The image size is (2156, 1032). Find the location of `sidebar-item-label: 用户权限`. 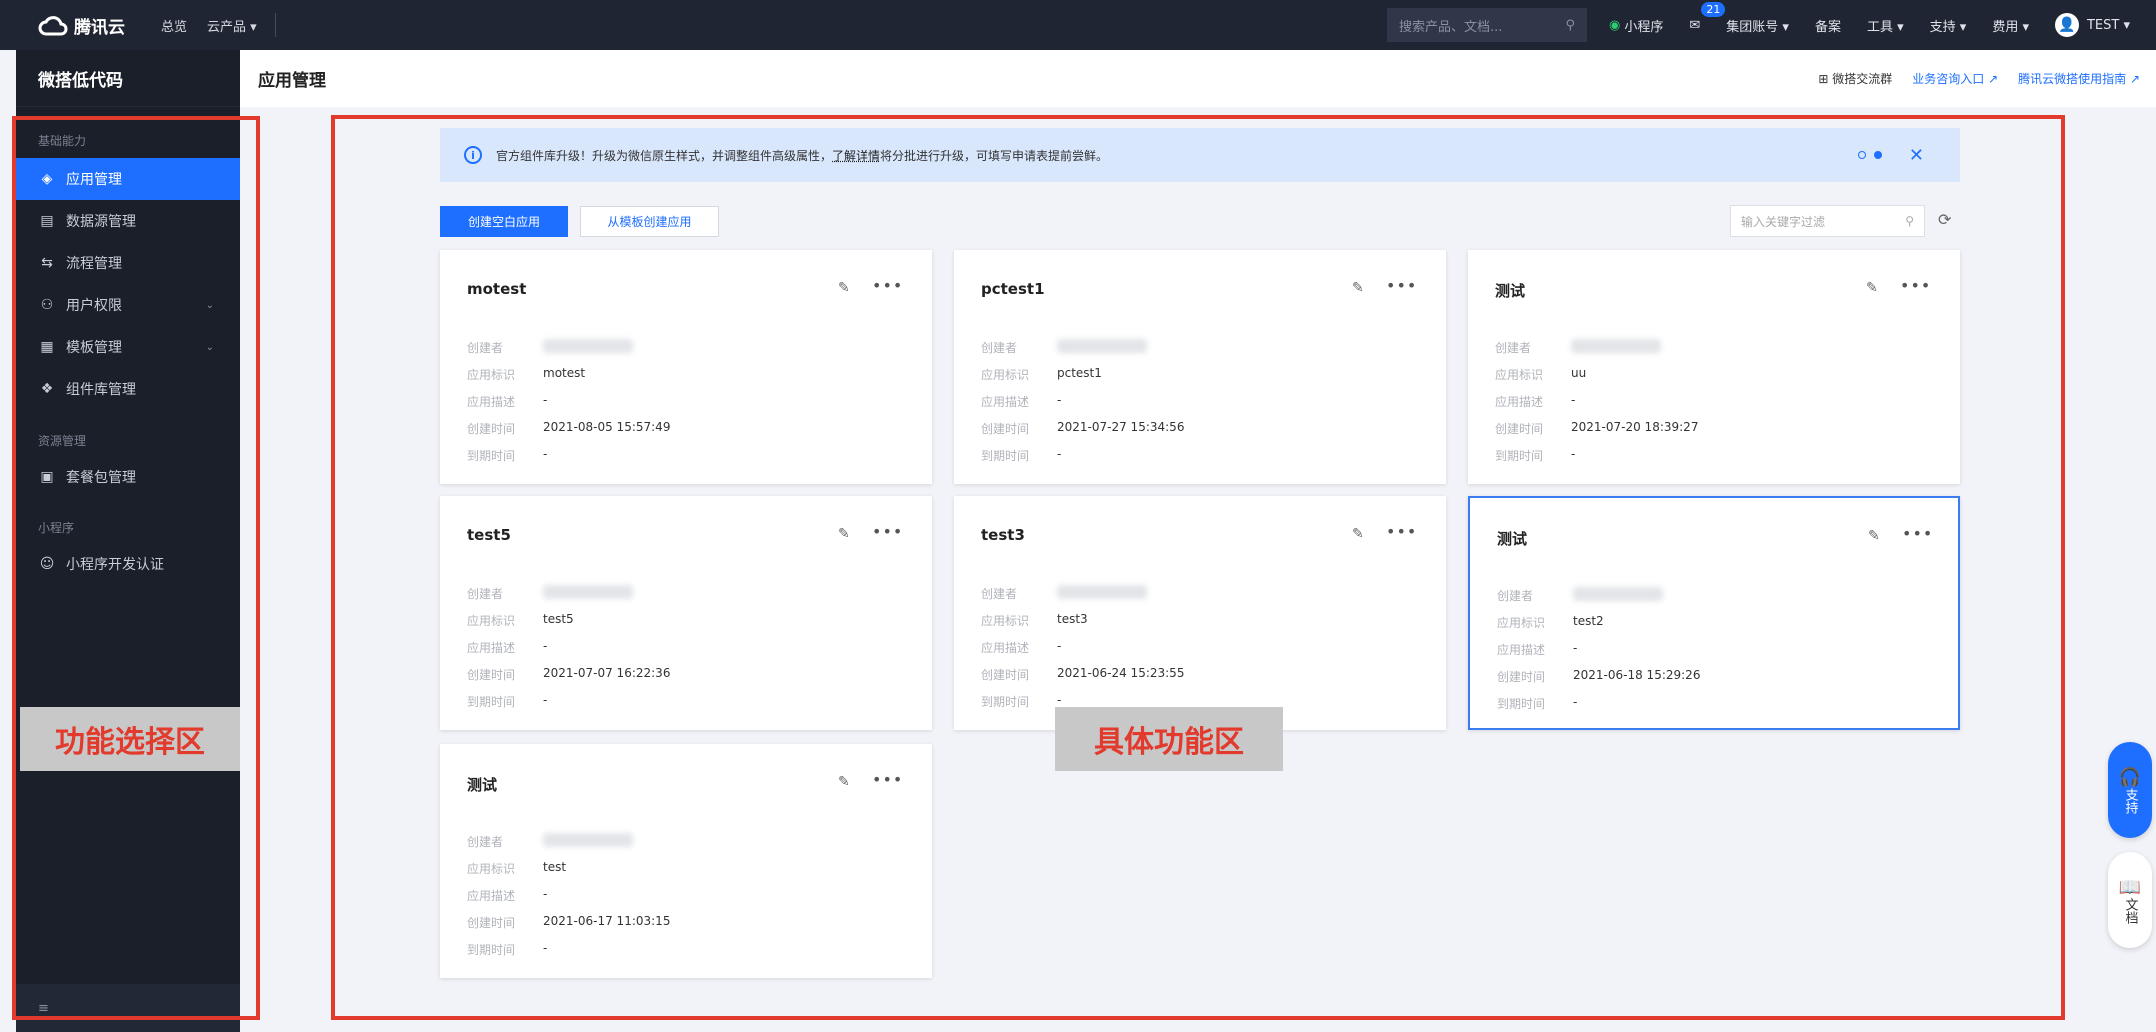

sidebar-item-label: 用户权限 is located at coordinates (94, 306).